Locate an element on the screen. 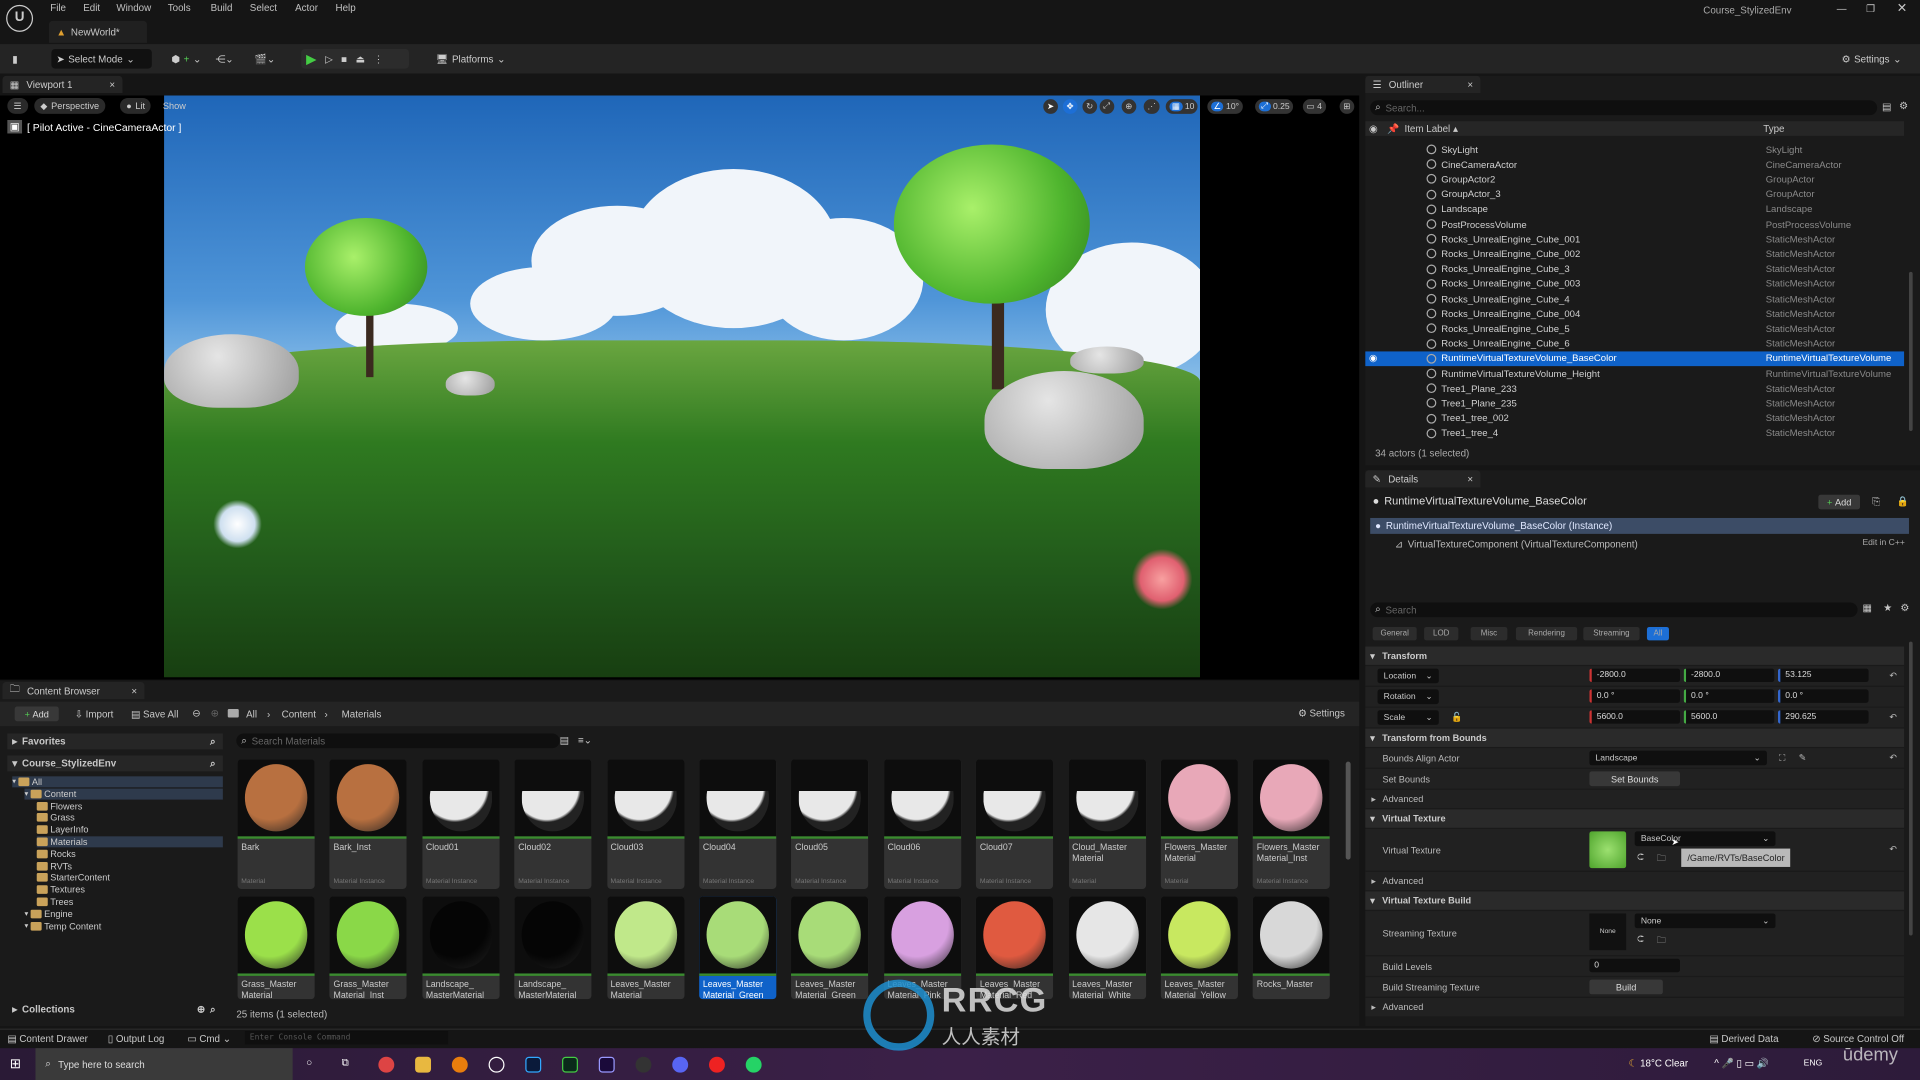 The image size is (1920, 1080). translate-tool-icon: ✥ is located at coordinates (1070, 106).